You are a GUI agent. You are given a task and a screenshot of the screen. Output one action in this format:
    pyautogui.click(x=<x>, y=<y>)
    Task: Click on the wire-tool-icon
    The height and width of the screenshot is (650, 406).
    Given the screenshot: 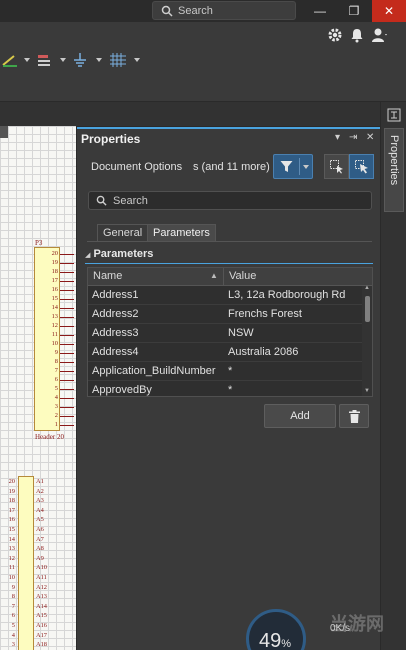 What is the action you would take?
    pyautogui.click(x=10, y=60)
    